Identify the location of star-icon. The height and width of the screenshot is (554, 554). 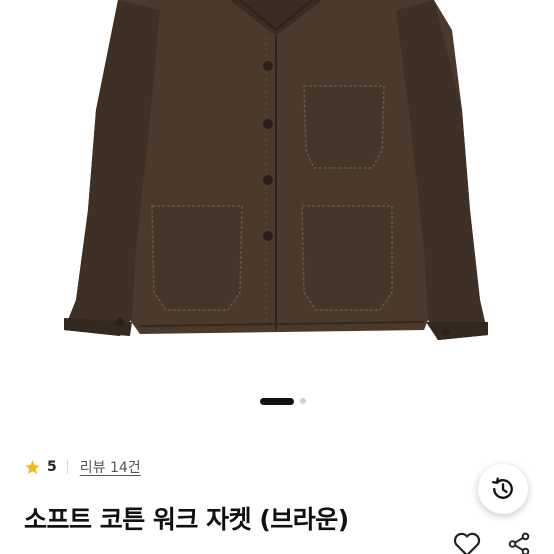
(32, 466).